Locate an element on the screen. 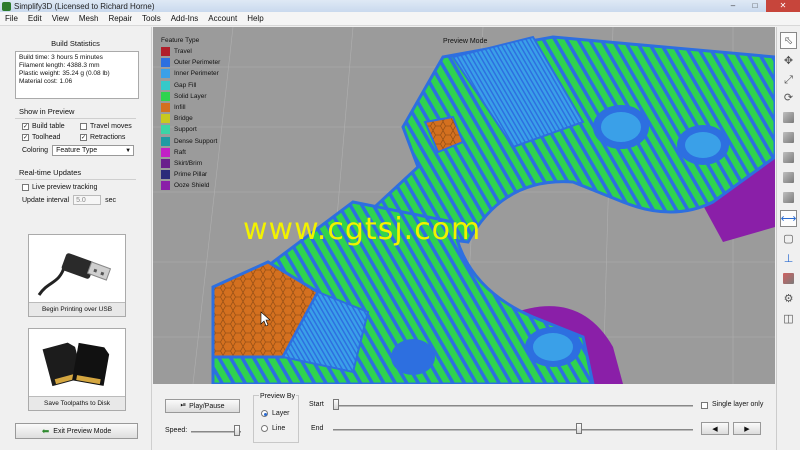  menu-repair: Repair is located at coordinates (120, 18).